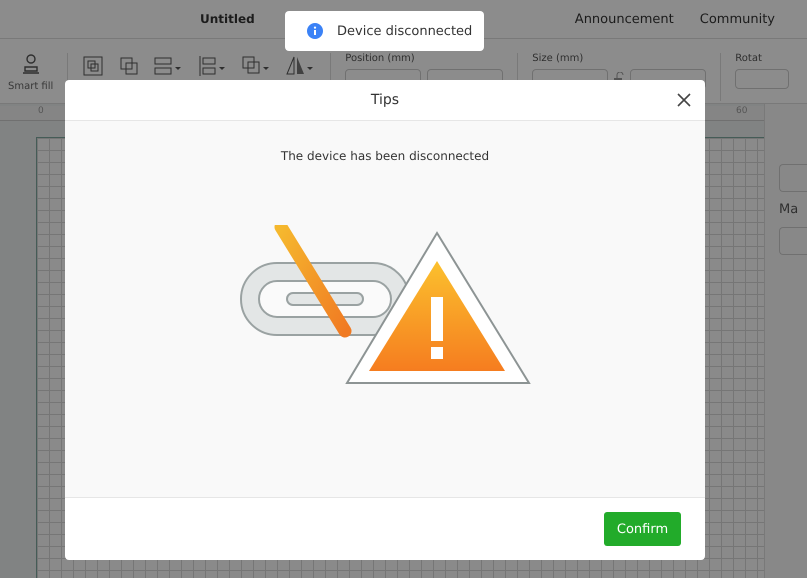  Describe the element at coordinates (793, 178) in the screenshot. I see `panel-field` at that location.